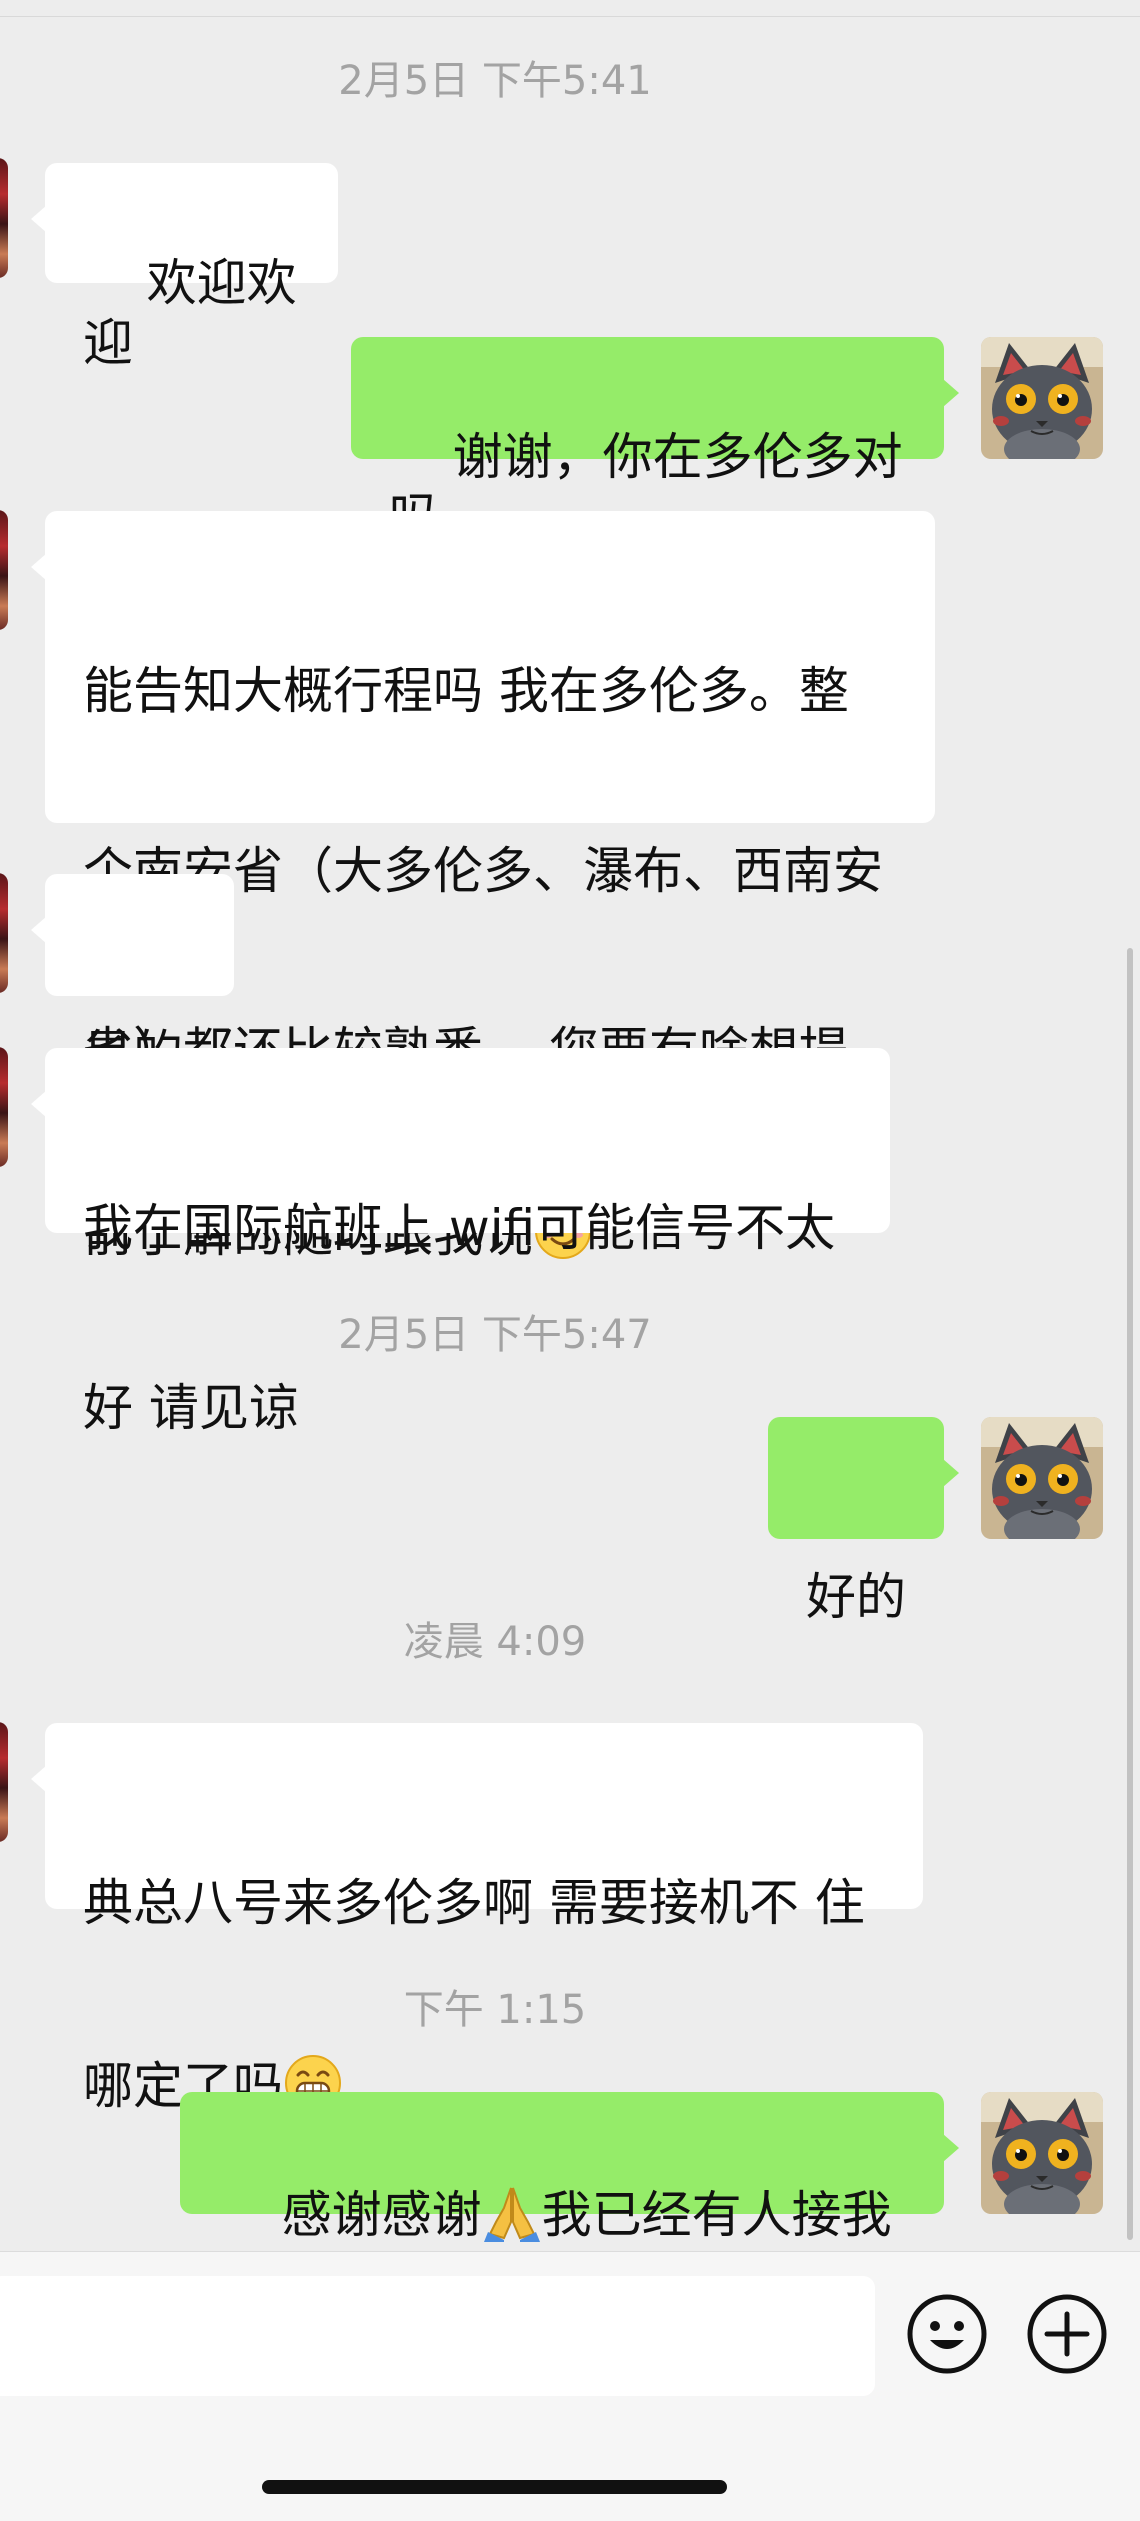 The height and width of the screenshot is (2521, 1140). I want to click on incoming-message-bubble: 欢迎欢迎, so click(184, 267).